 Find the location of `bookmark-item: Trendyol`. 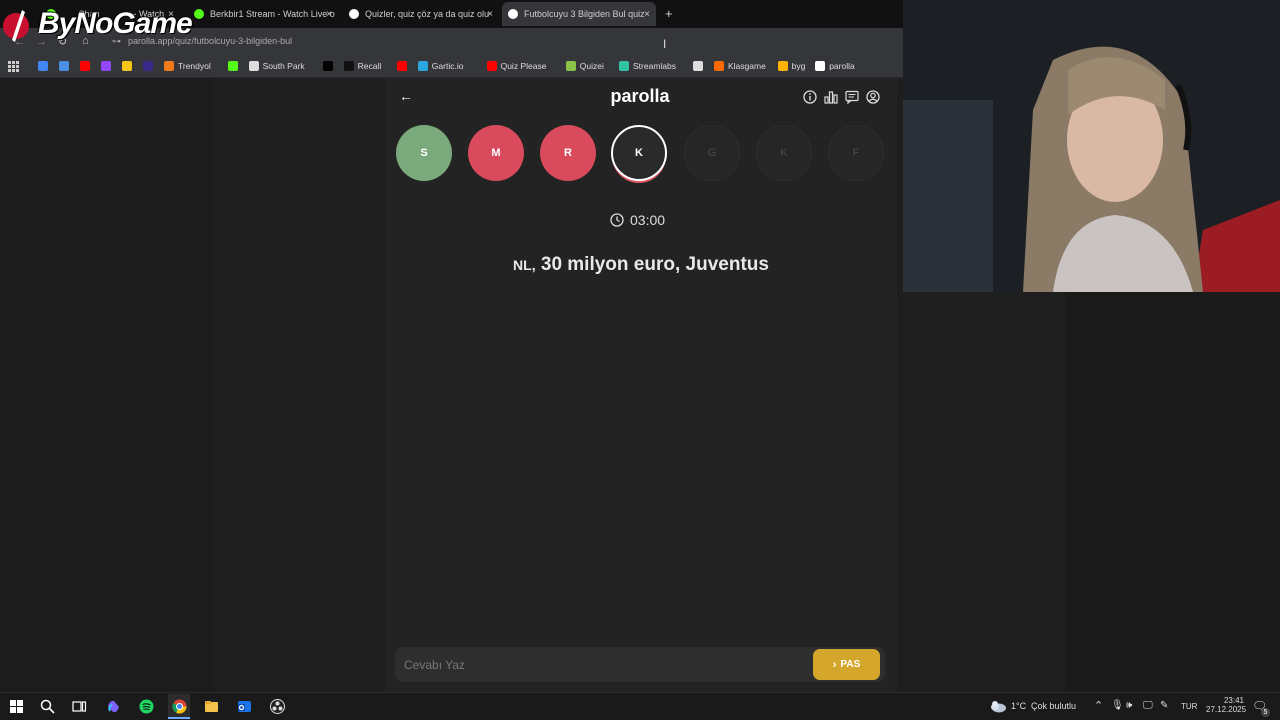

bookmark-item: Trendyol is located at coordinates (187, 66).